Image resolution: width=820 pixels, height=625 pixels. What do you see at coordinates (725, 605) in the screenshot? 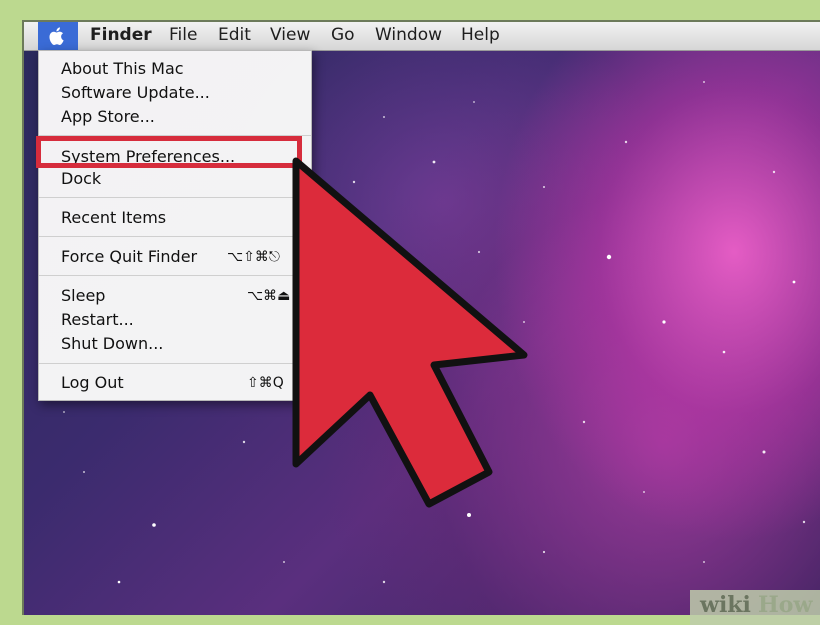
I see `watermark-wiki-text: wiki` at bounding box center [725, 605].